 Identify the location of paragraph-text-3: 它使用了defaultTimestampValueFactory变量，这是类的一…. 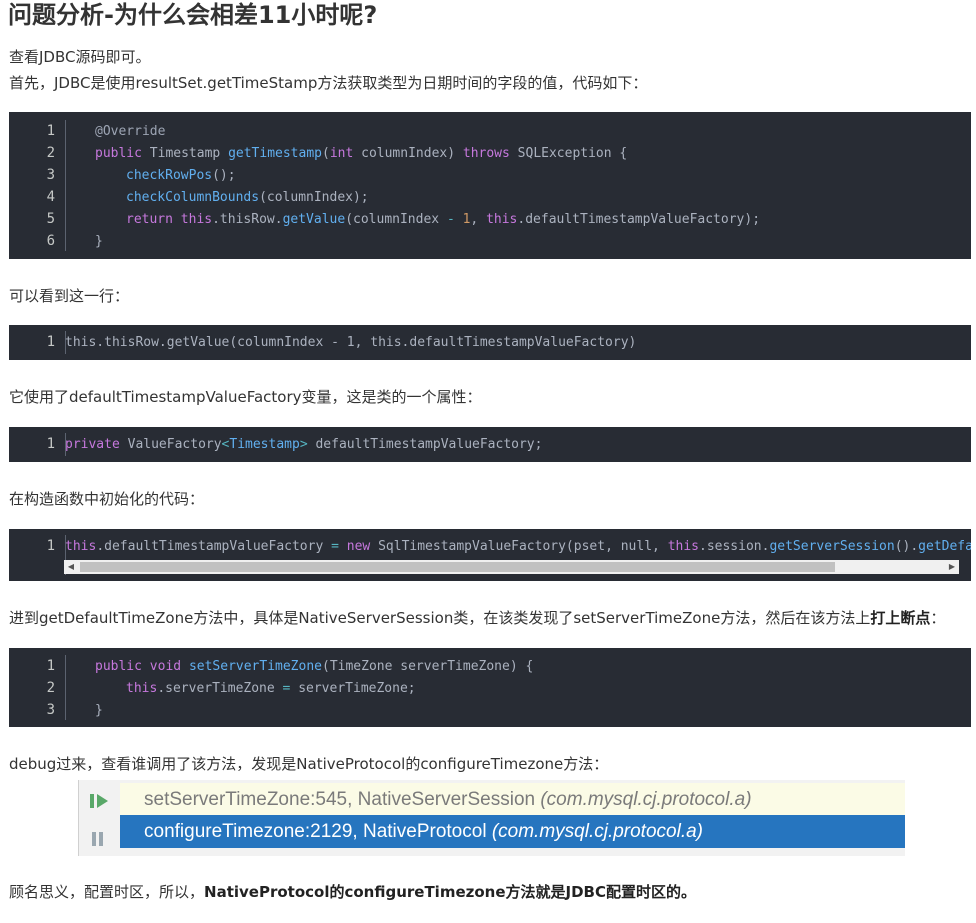
(245, 397).